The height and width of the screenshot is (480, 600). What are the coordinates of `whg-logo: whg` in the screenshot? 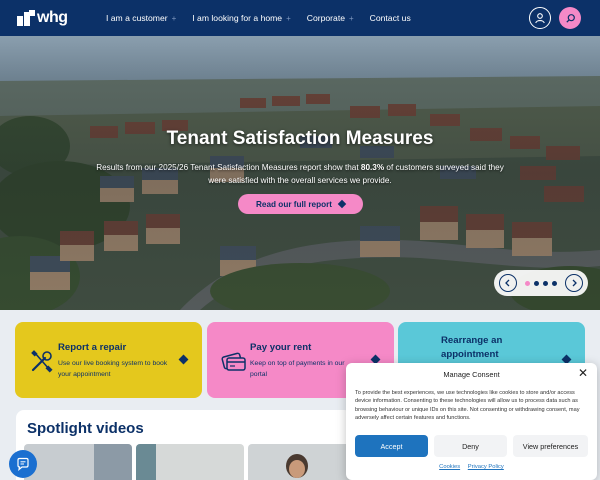 It's located at (43, 18).